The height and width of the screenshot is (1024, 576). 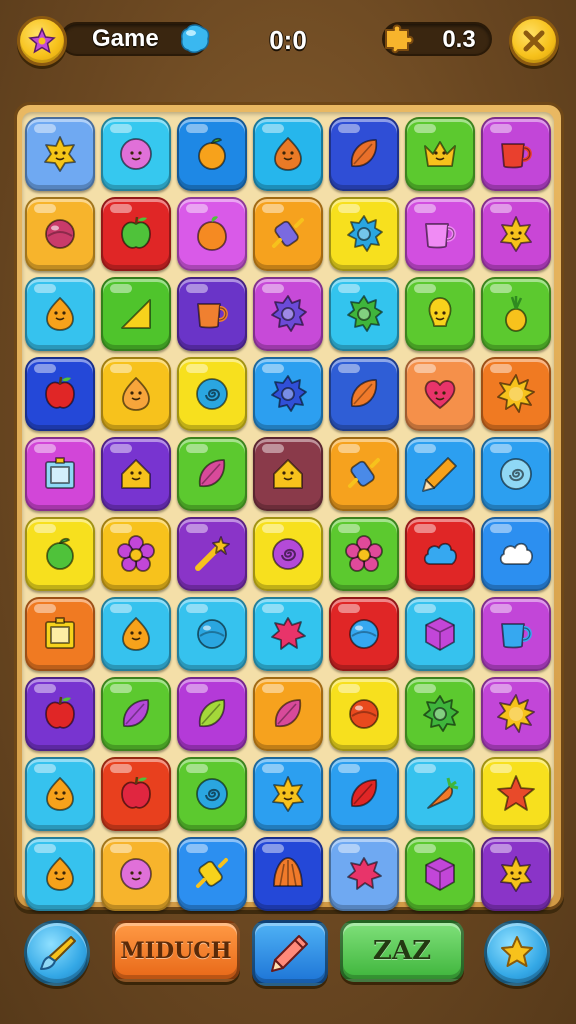 What do you see at coordinates (136, 314) in the screenshot?
I see `tile-triangle` at bounding box center [136, 314].